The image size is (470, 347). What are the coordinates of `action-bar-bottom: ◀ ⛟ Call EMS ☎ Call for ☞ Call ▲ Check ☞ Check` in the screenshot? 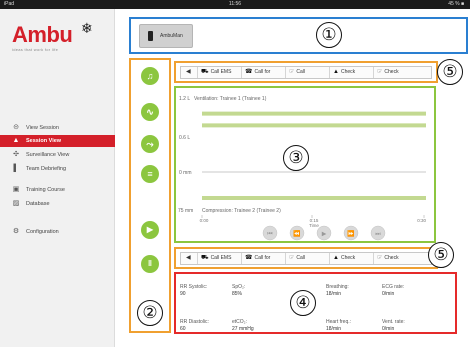 It's located at (306, 258).